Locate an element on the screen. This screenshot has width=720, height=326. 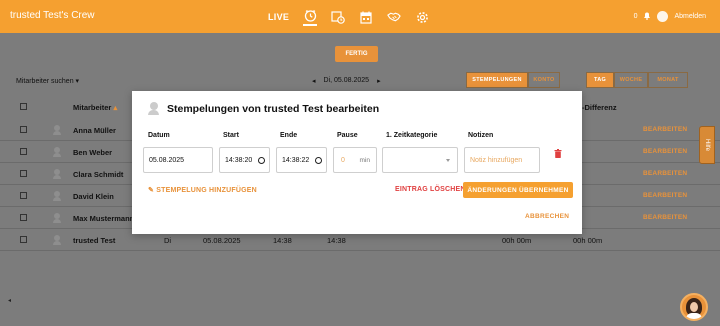
start-time-value: 14:38:20 is located at coordinates (239, 160).